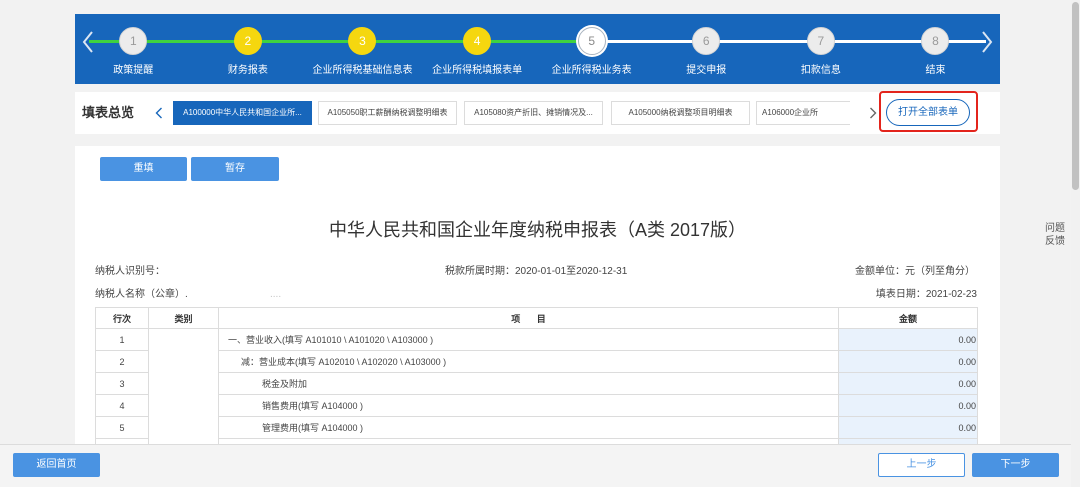 The height and width of the screenshot is (487, 1080). Describe the element at coordinates (528, 318) in the screenshot. I see `column-header-item: 项 目` at that location.